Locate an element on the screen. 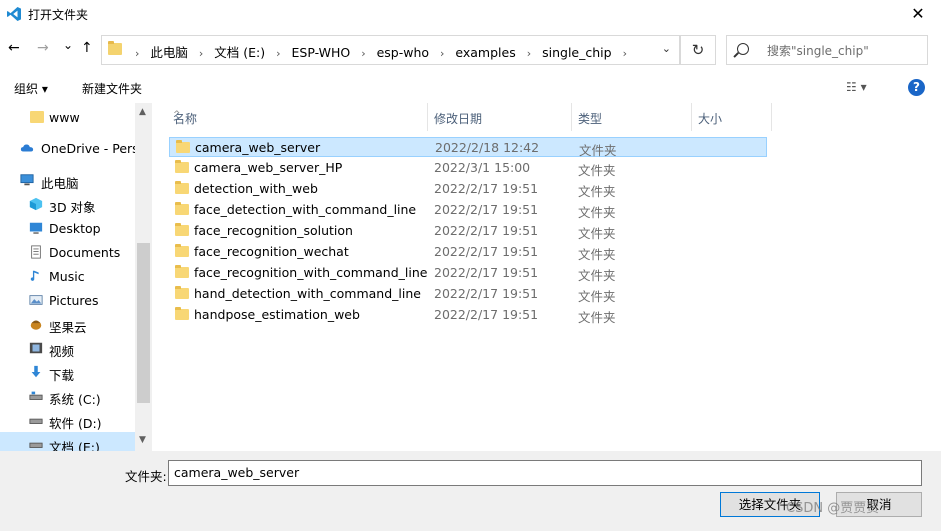 The height and width of the screenshot is (531, 941). view-options-icon: ☷ ▾ is located at coordinates (856, 87).